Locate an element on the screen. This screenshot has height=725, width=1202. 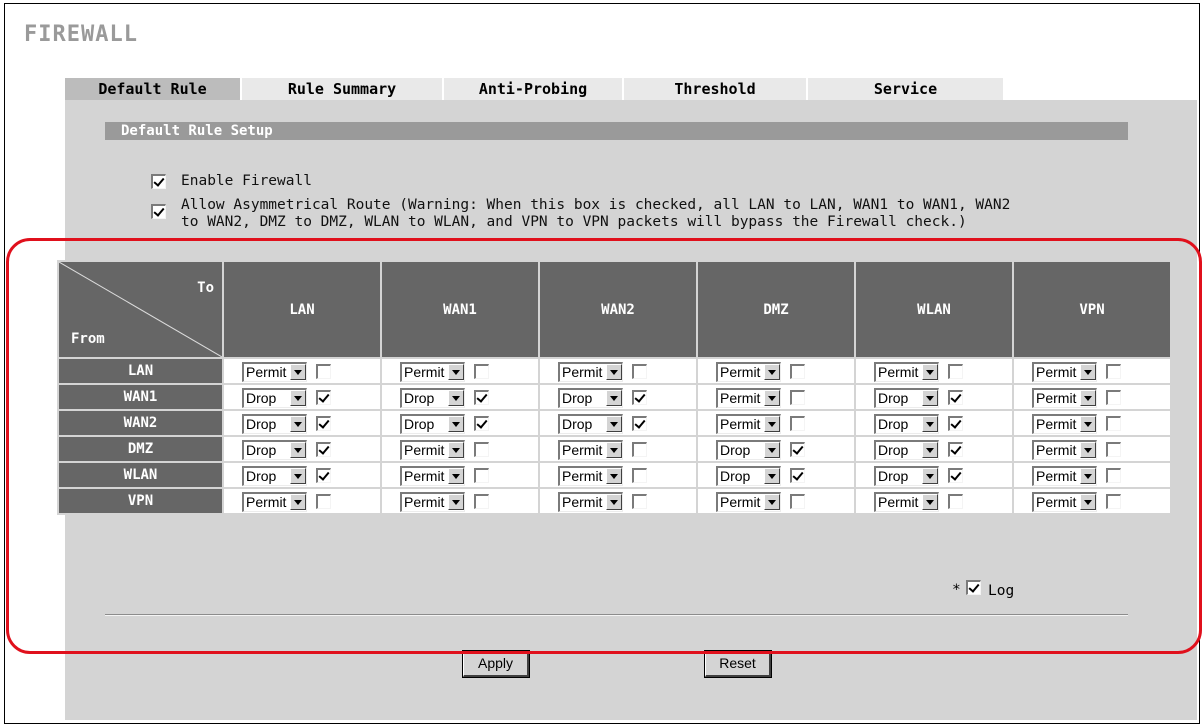
asymmetrical-route-checkbox is located at coordinates (158, 211).